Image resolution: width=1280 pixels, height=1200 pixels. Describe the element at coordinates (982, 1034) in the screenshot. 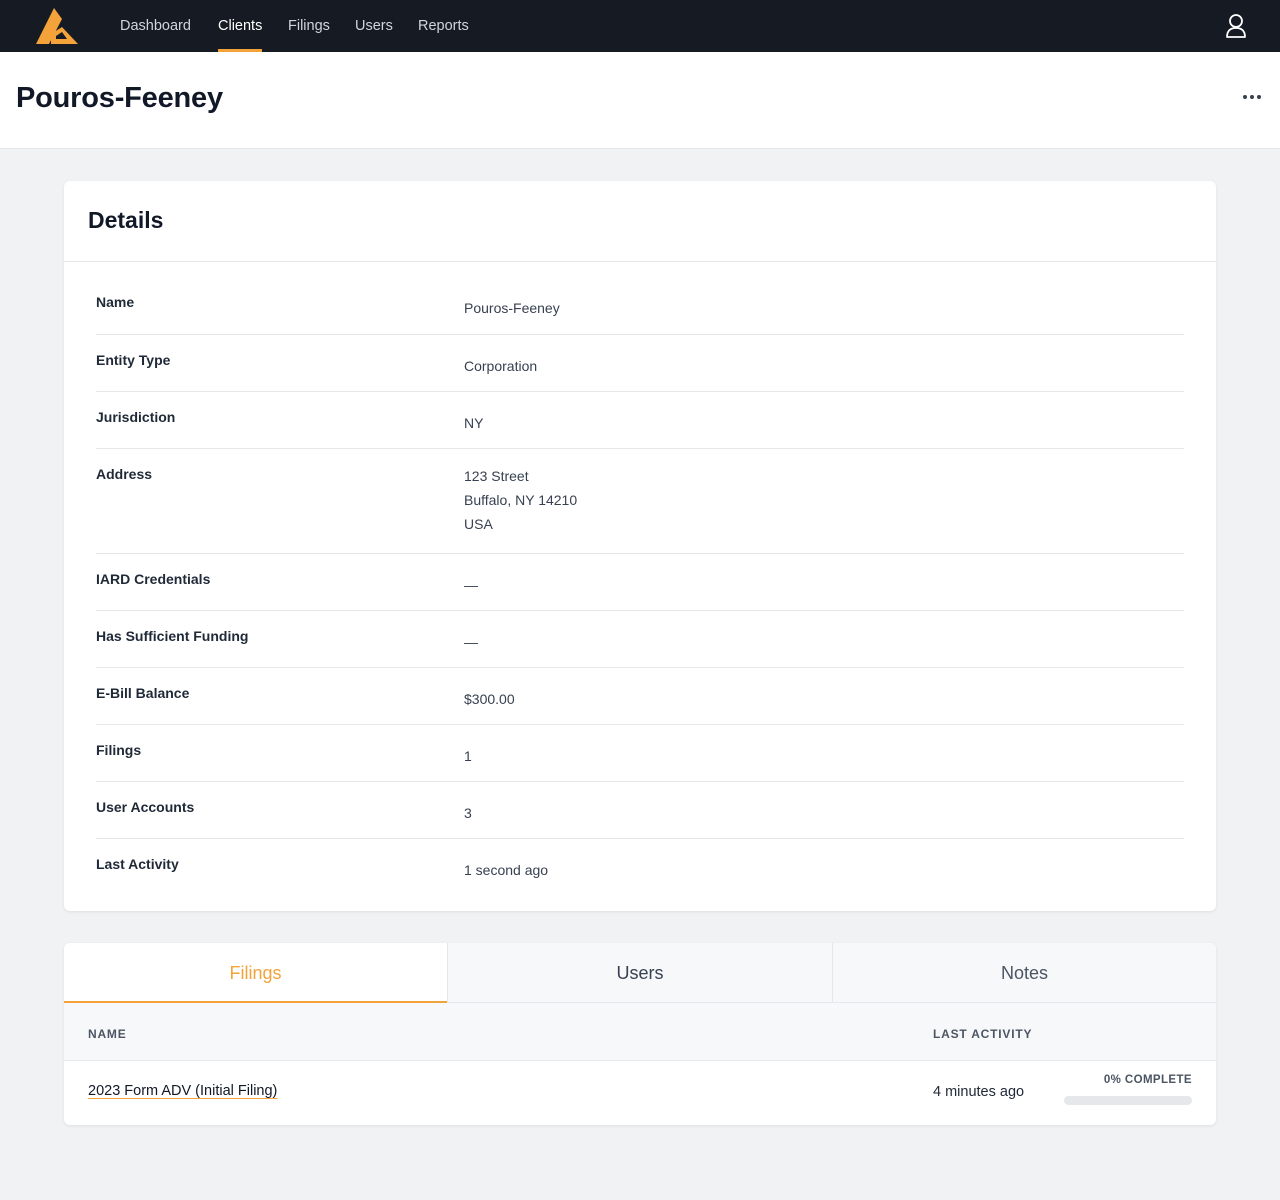

I see `column-header-last-activity: LAST ACTIVITY` at that location.